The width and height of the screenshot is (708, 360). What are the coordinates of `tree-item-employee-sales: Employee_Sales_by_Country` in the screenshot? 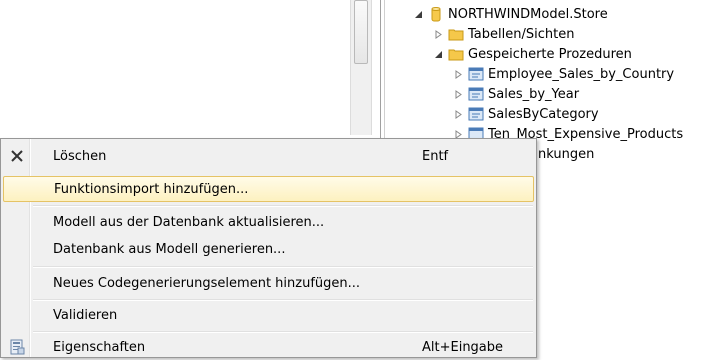 It's located at (563, 74).